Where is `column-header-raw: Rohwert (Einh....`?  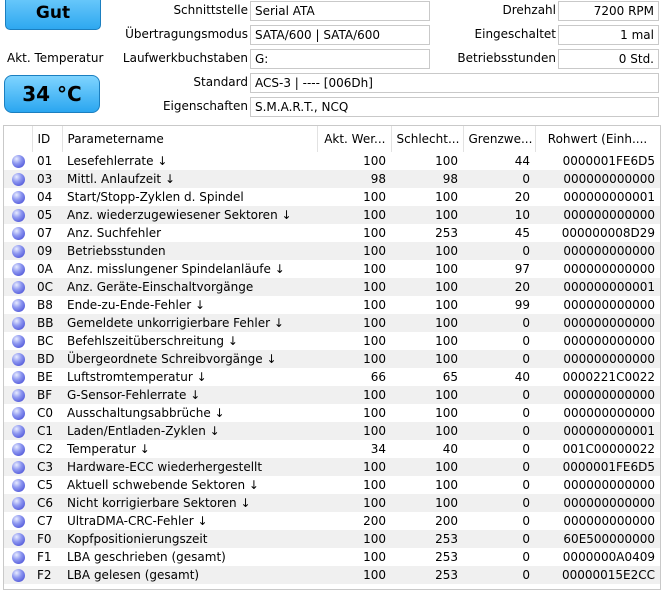
column-header-raw: Rohwert (Einh.... is located at coordinates (597, 139).